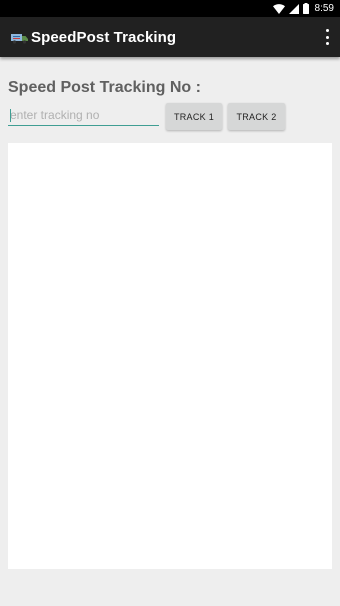  I want to click on track-1-button: TRACK 1, so click(194, 116).